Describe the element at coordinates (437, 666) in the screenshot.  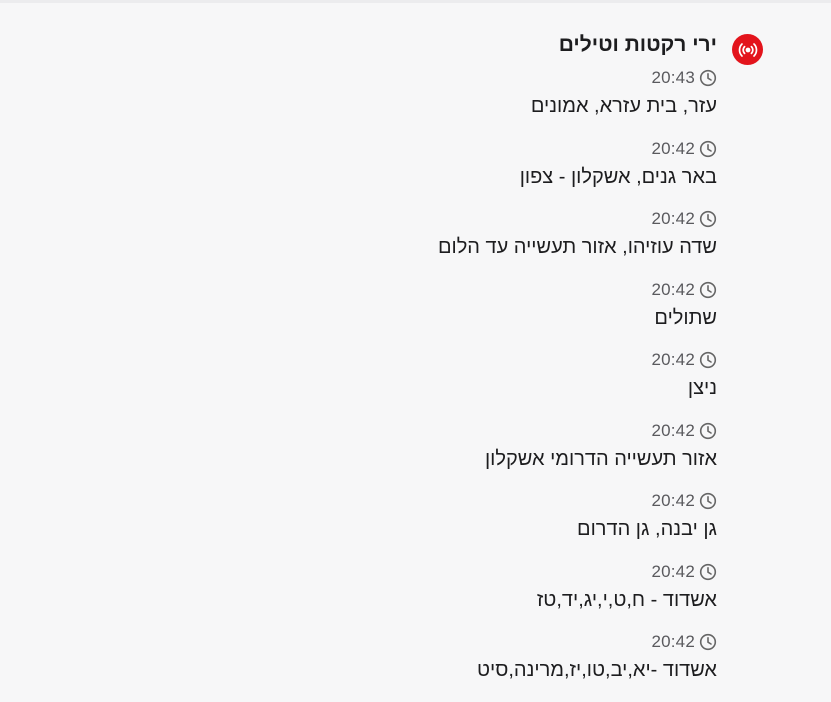
I see `alert-entry: 20:42 אשדוד -יא,יב,טו,יז,מרינה,סיט` at that location.